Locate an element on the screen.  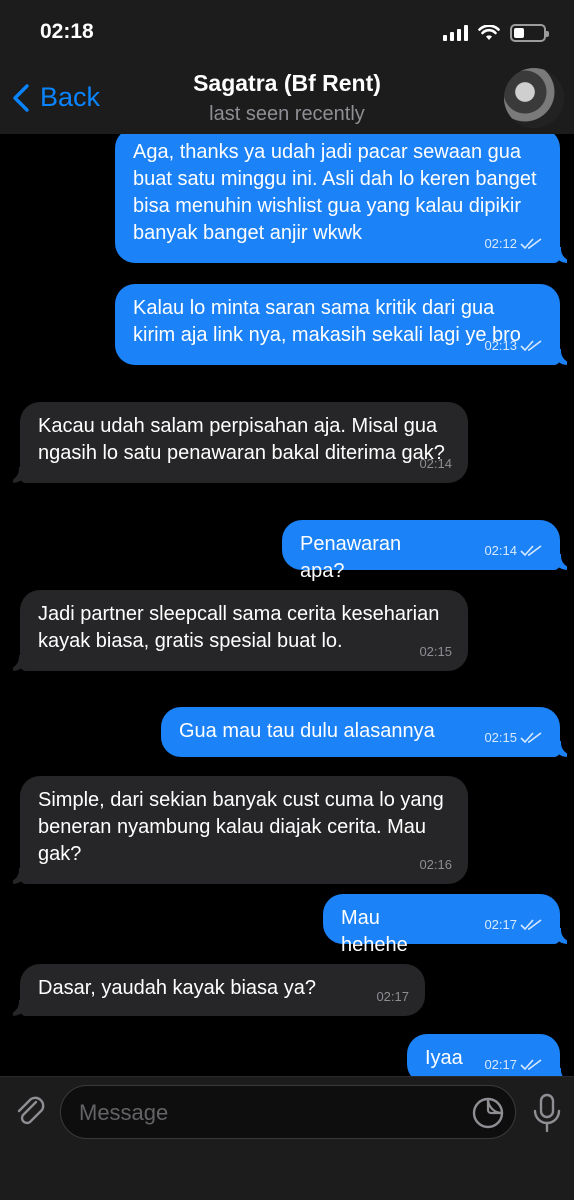
status-time: 02:18 is located at coordinates (67, 31).